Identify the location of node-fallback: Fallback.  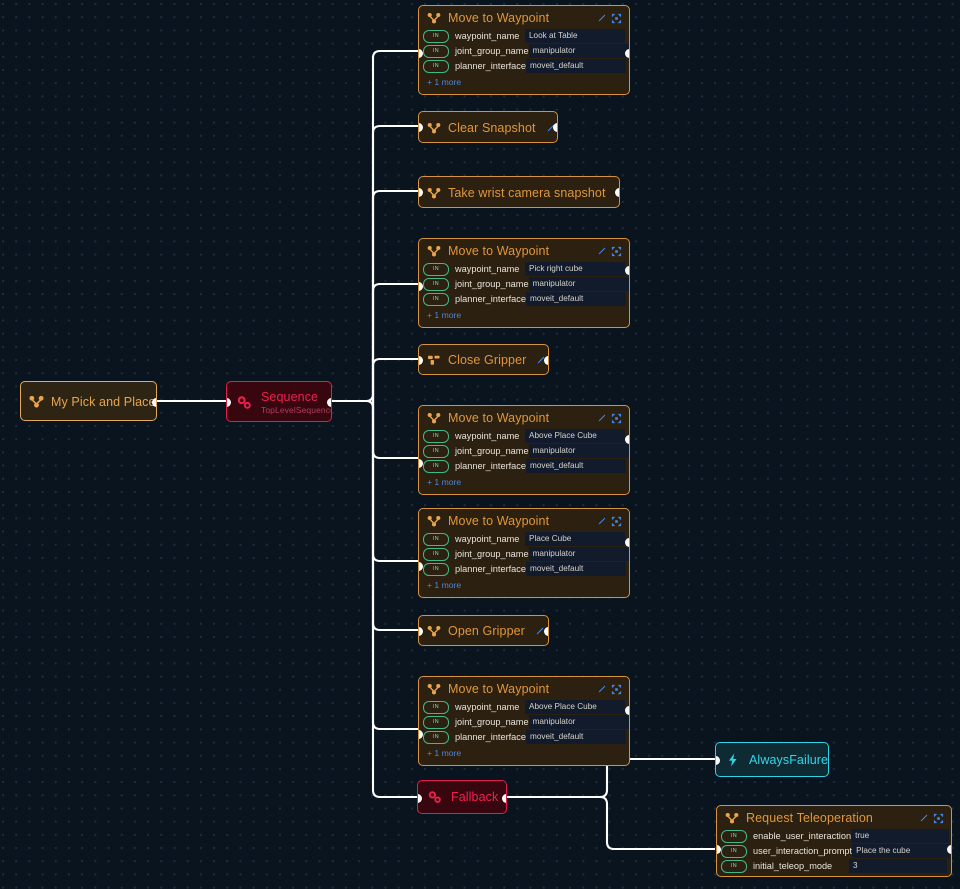
(462, 797).